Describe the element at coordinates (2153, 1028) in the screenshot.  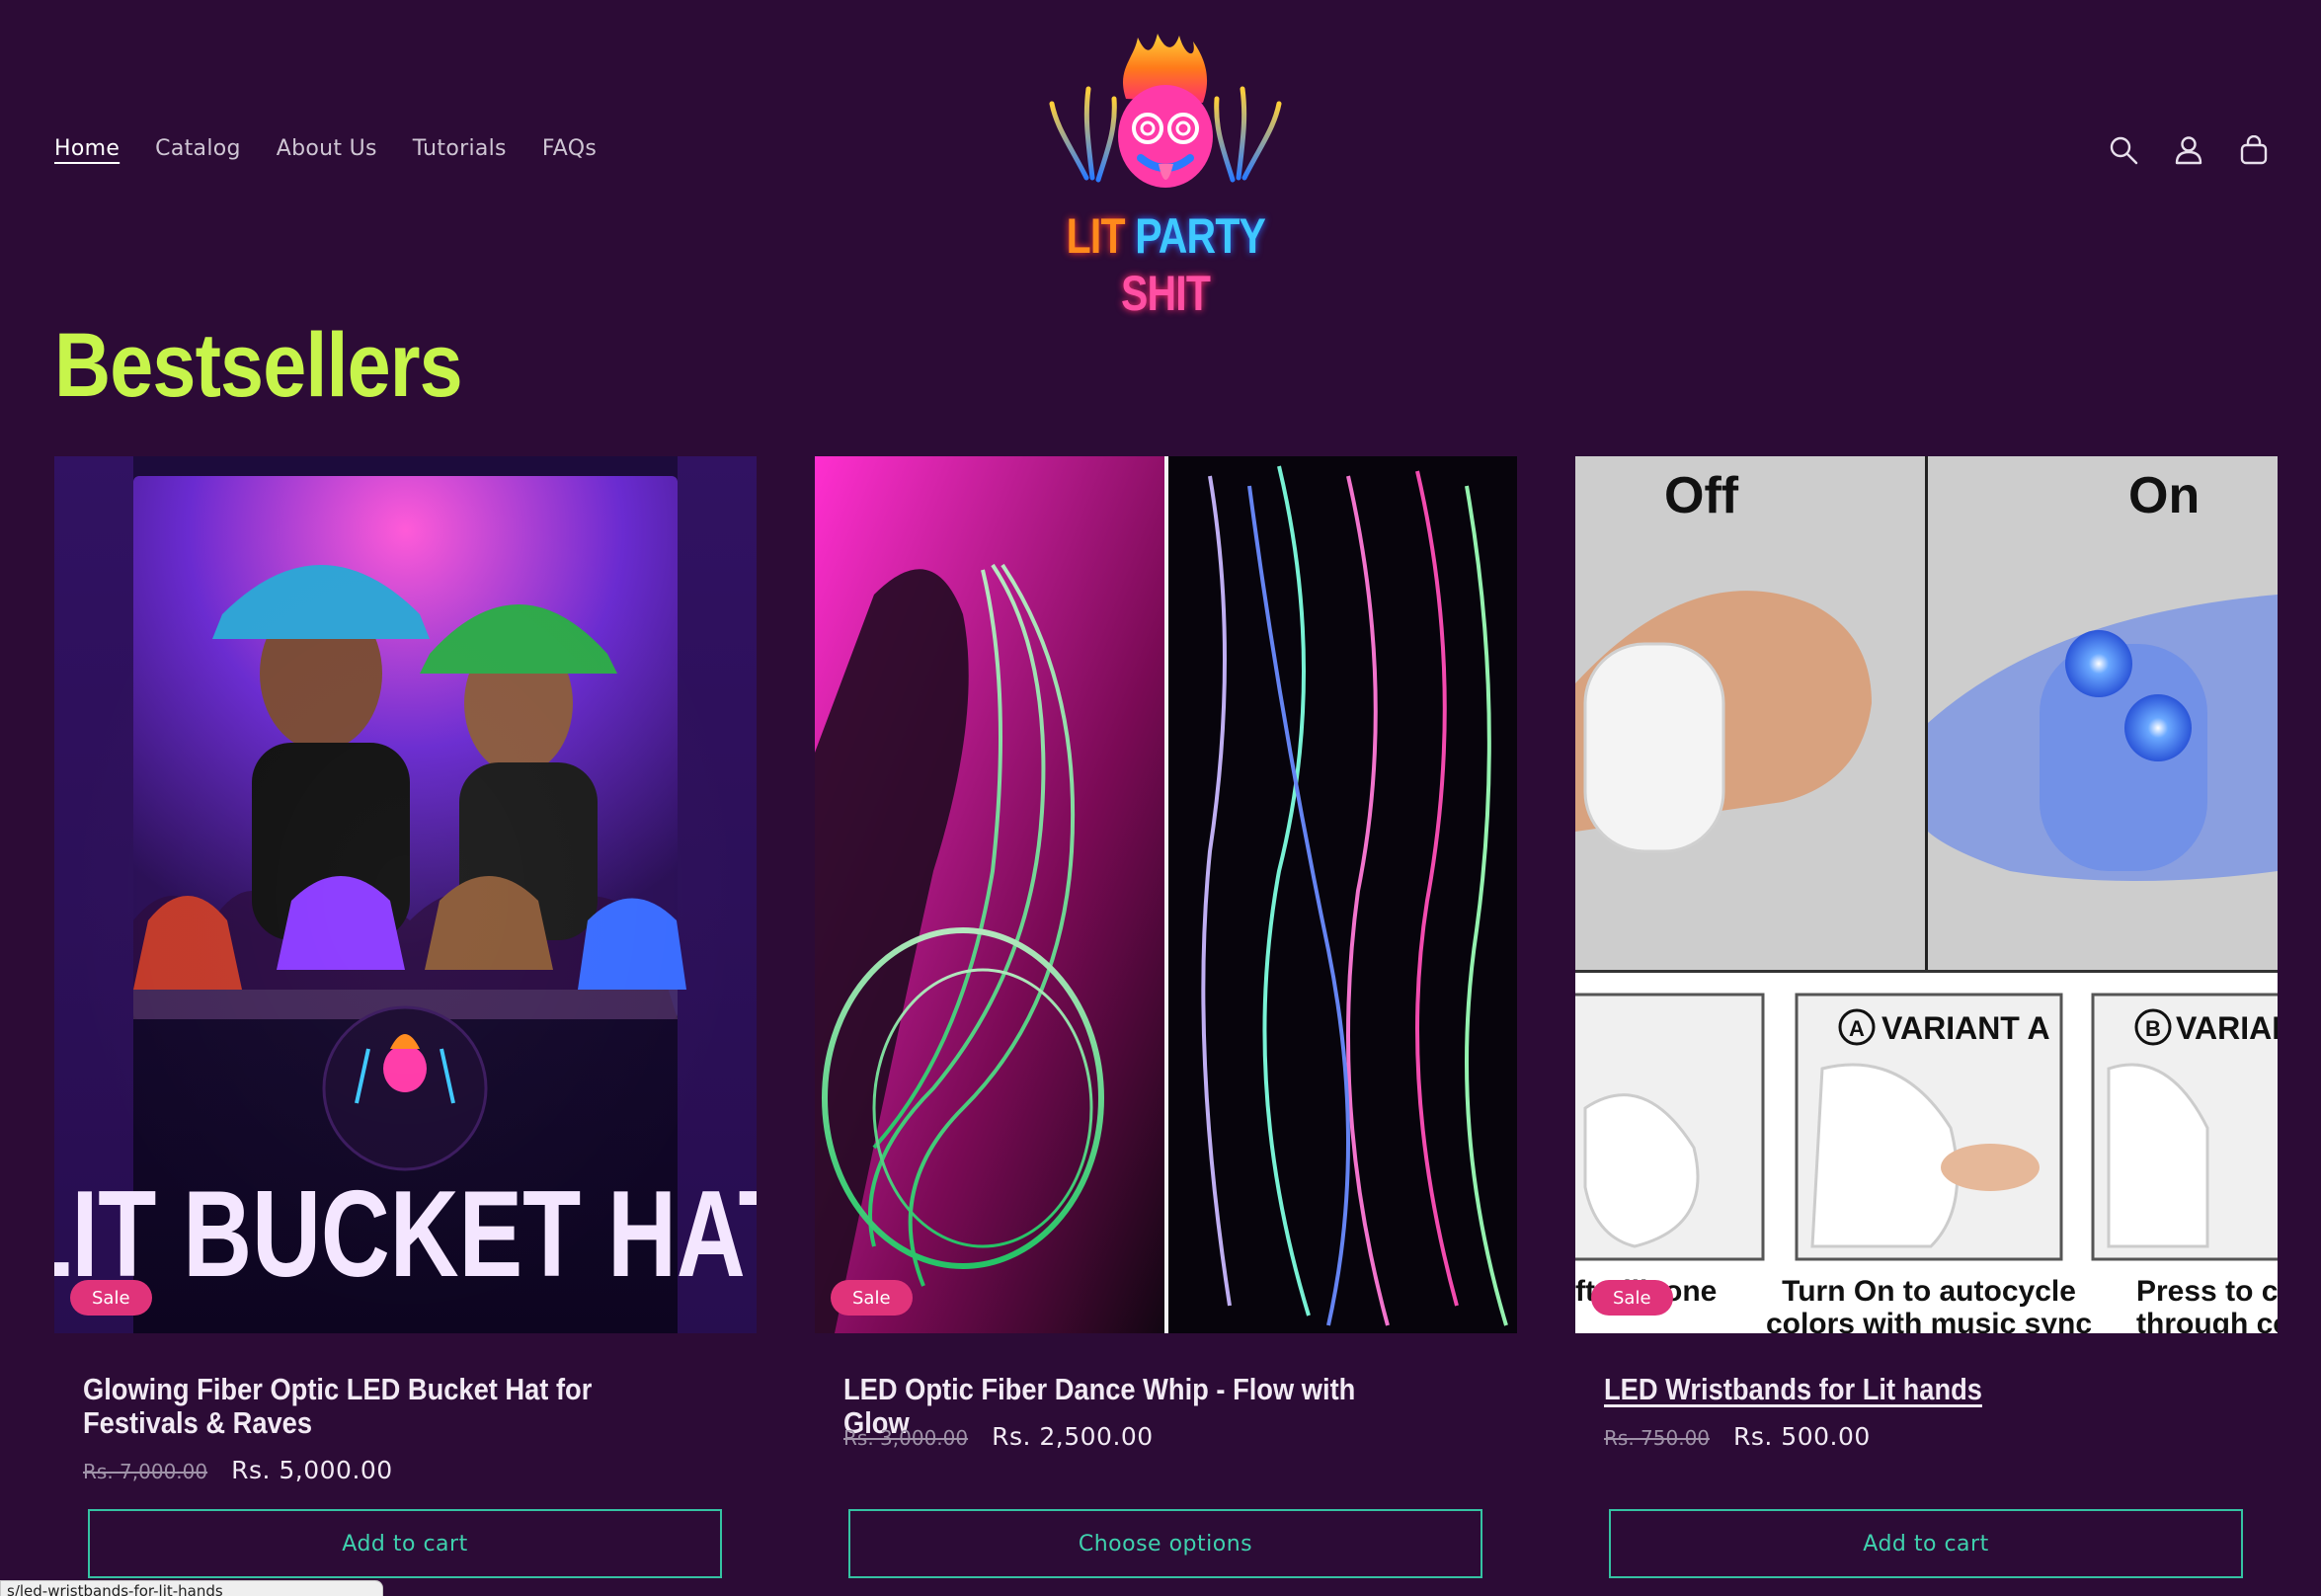
I see `svg-text: B` at that location.